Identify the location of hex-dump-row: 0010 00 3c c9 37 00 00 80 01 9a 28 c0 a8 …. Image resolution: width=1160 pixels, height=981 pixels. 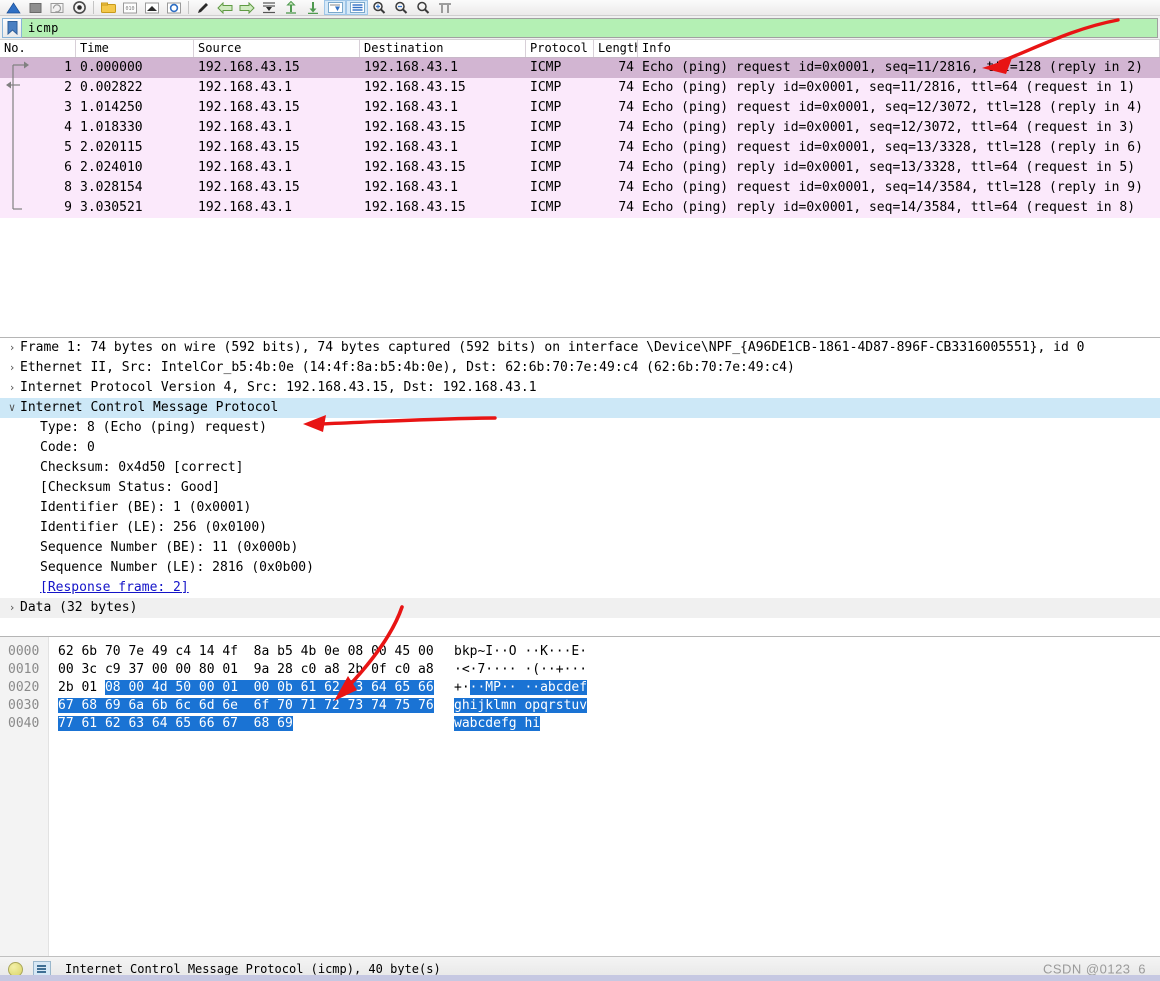
(580, 670).